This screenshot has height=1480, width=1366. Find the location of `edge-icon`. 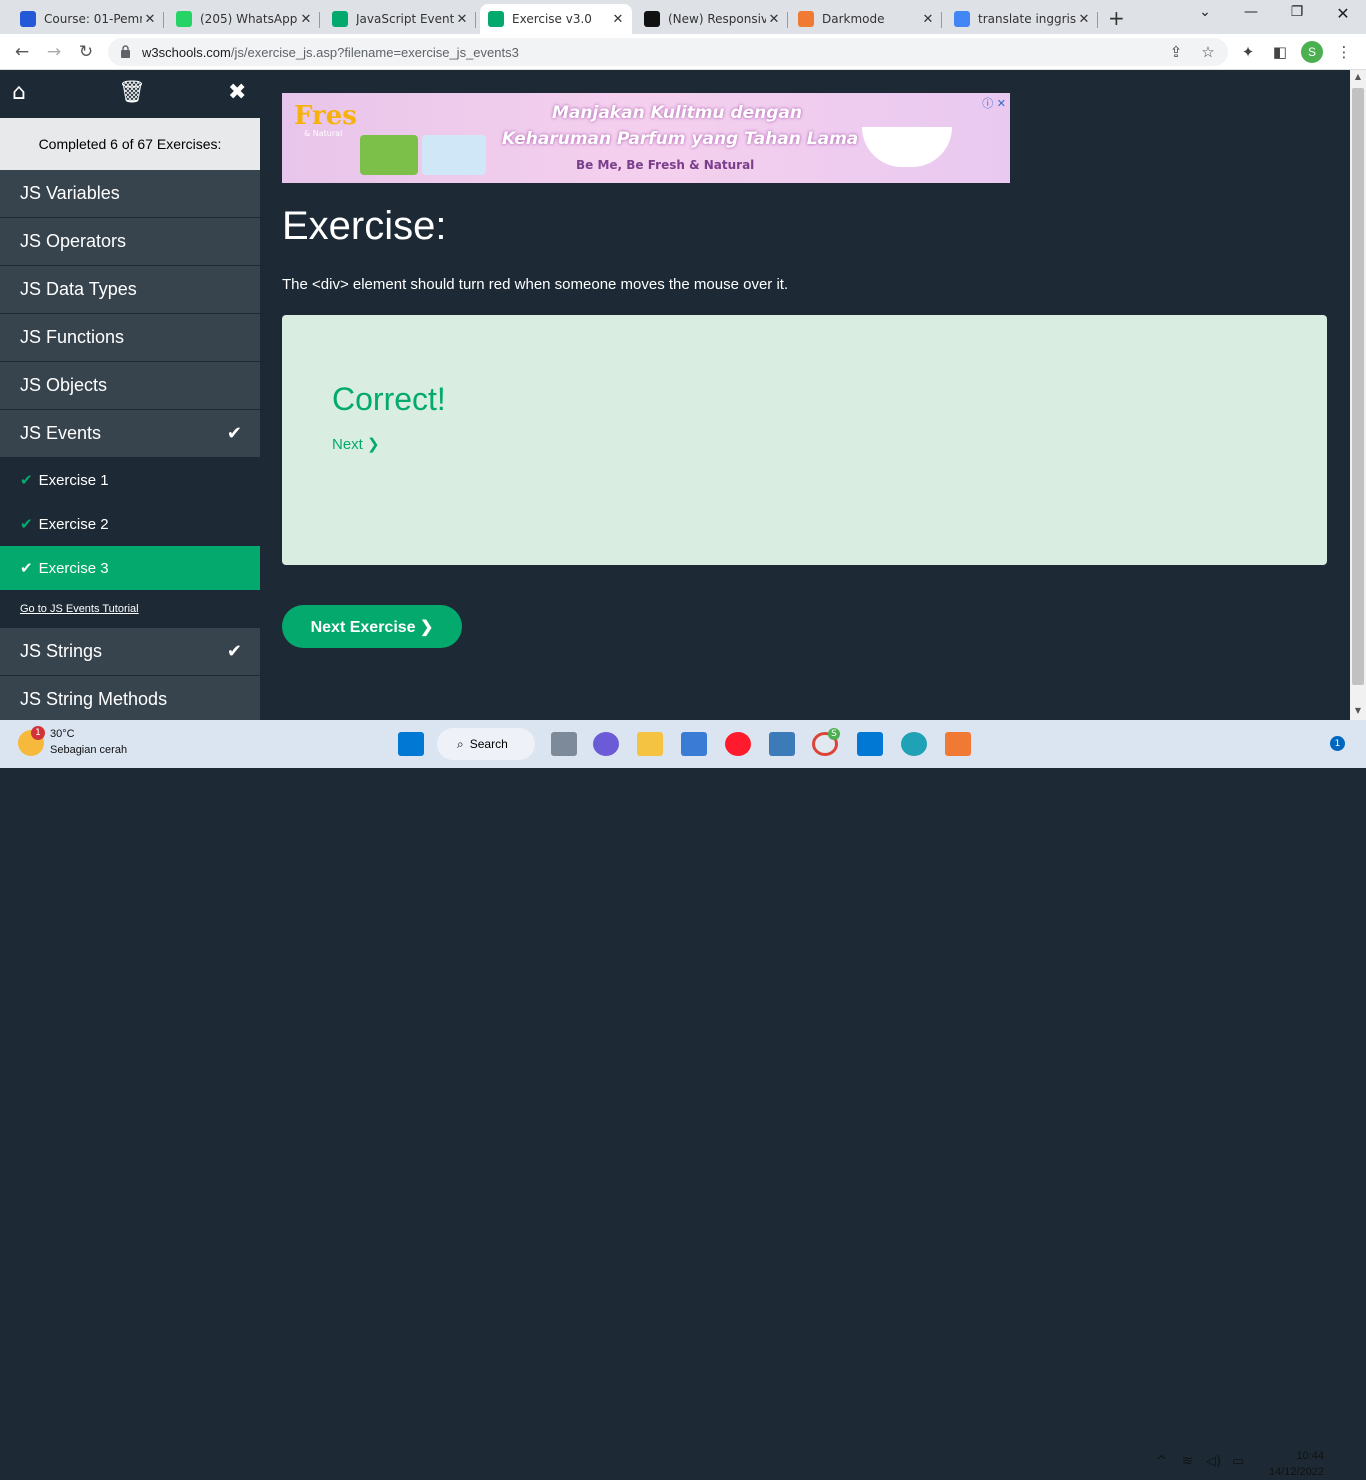

edge-icon is located at coordinates (914, 744).